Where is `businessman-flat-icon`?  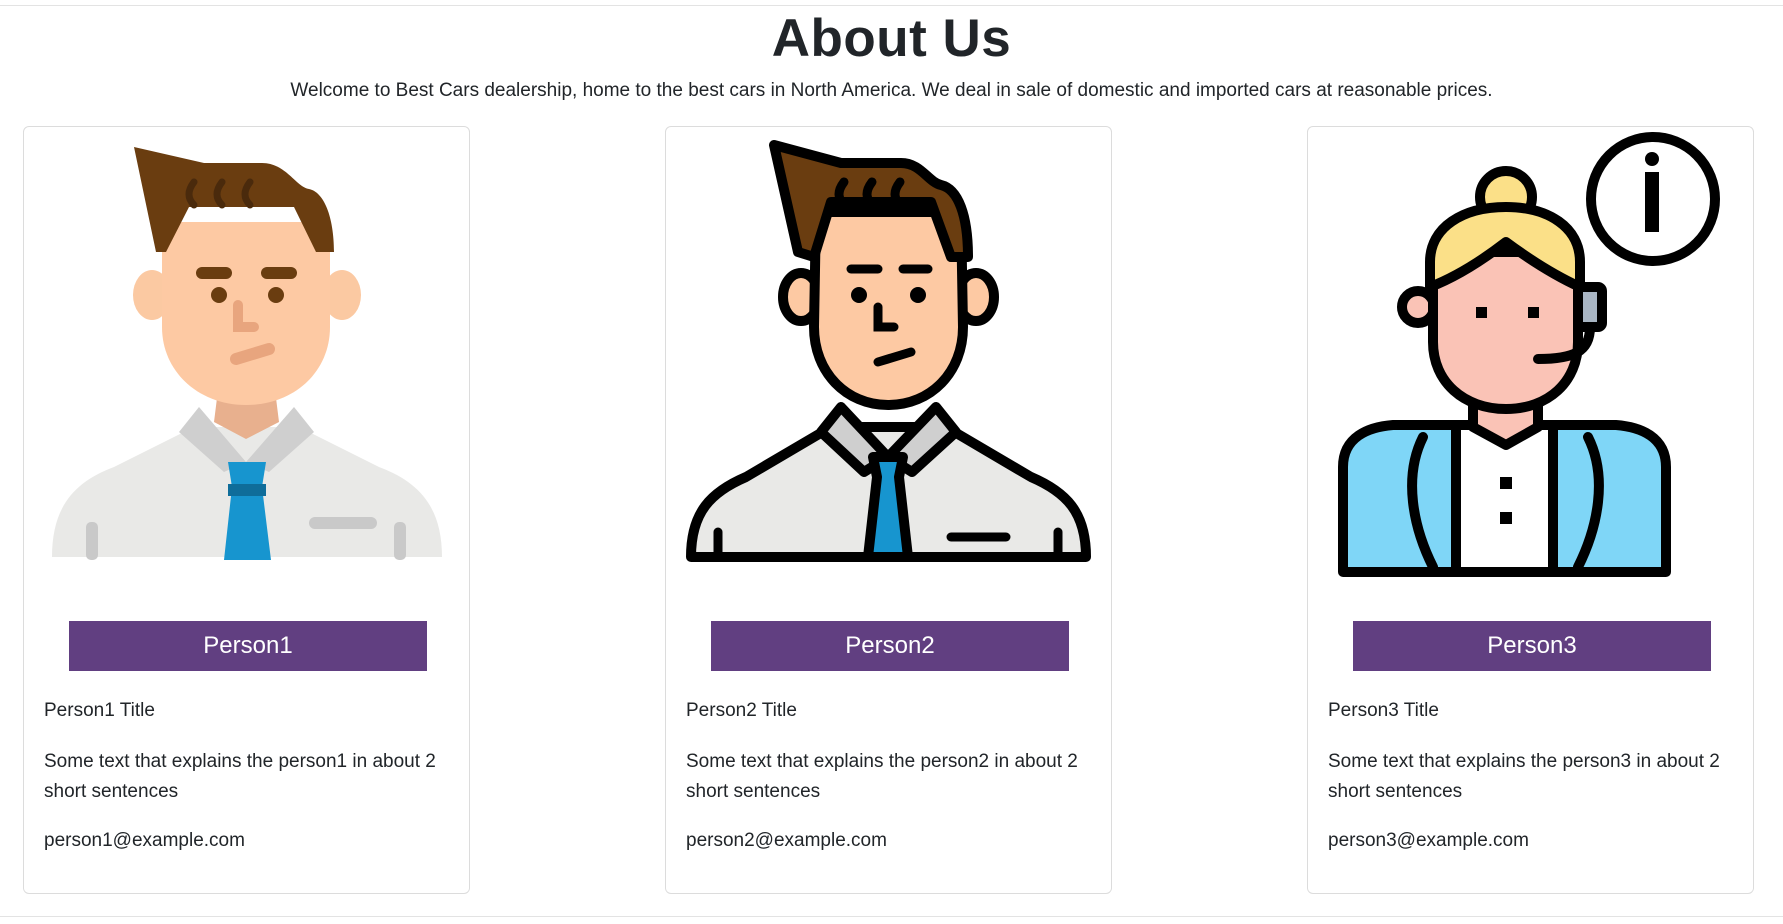 businessman-flat-icon is located at coordinates (246, 352).